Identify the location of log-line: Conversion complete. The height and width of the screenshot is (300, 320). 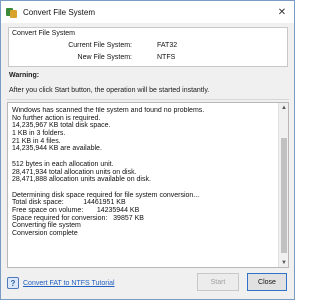
(45, 233).